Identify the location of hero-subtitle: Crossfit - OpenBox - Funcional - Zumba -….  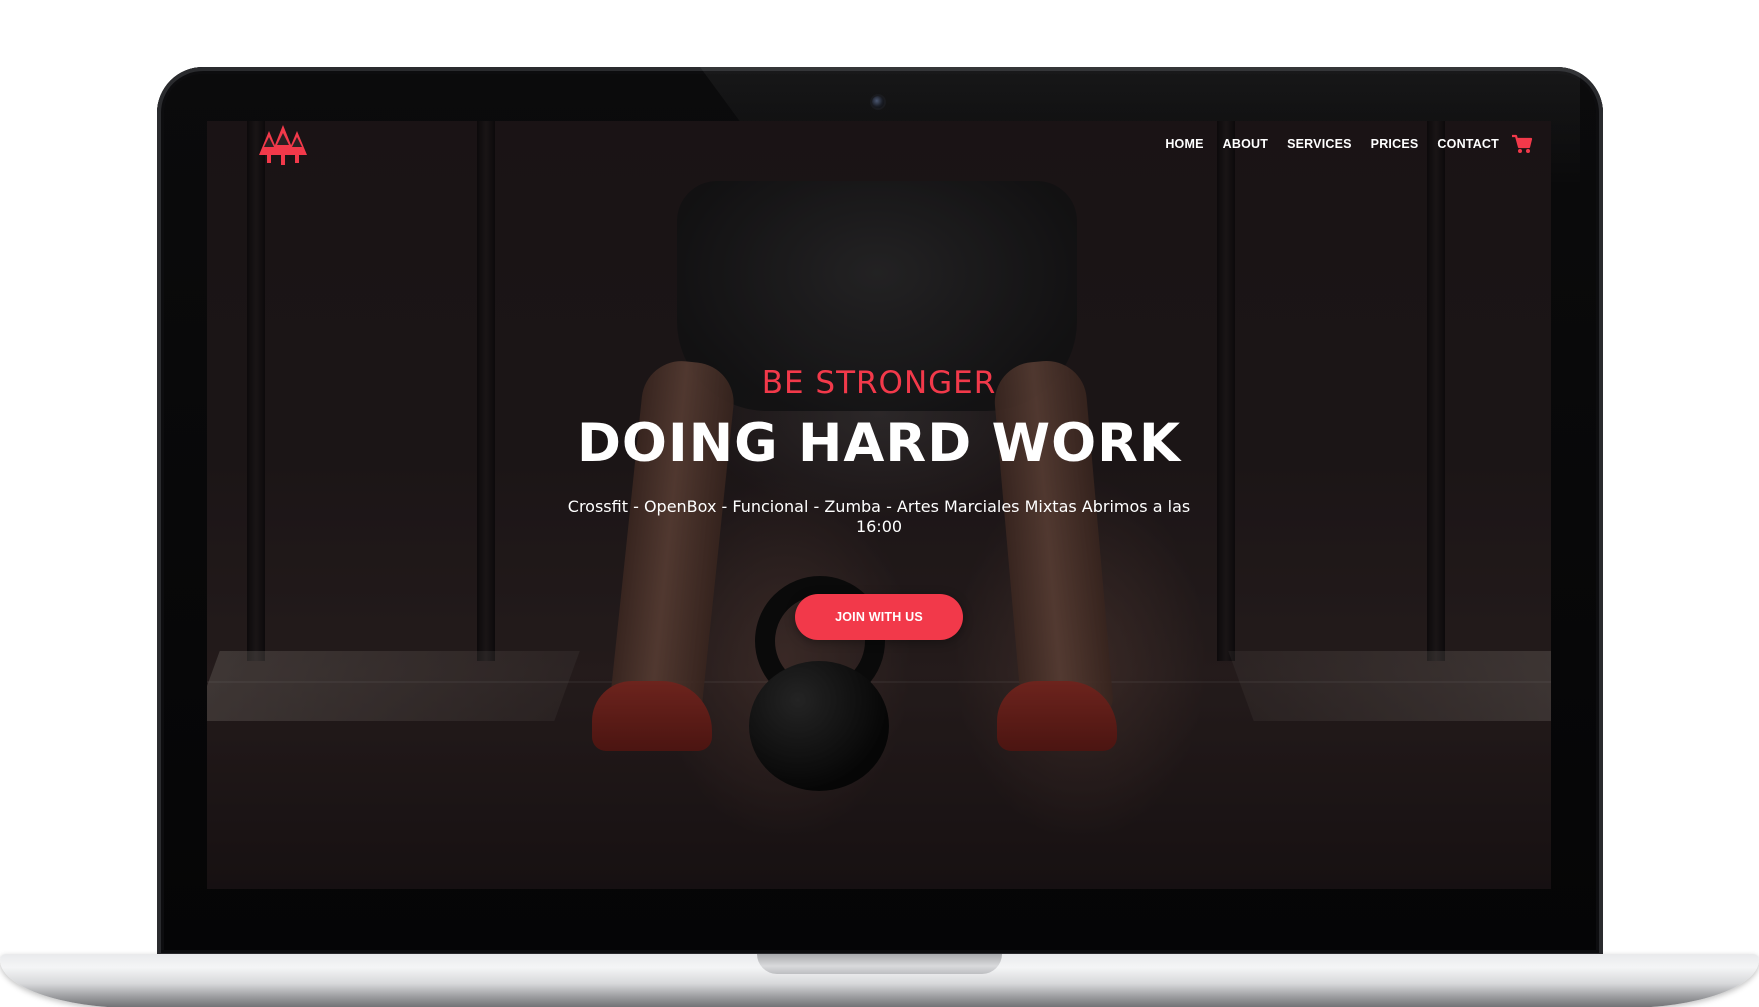
(879, 516).